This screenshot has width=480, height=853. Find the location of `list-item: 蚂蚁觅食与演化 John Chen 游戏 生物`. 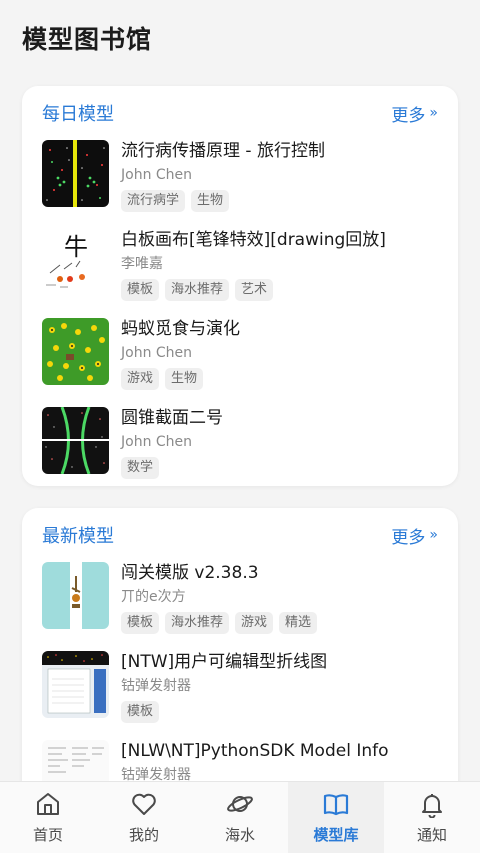

list-item: 蚂蚁觅食与演化 John Chen 游戏 生物 is located at coordinates (240, 362).